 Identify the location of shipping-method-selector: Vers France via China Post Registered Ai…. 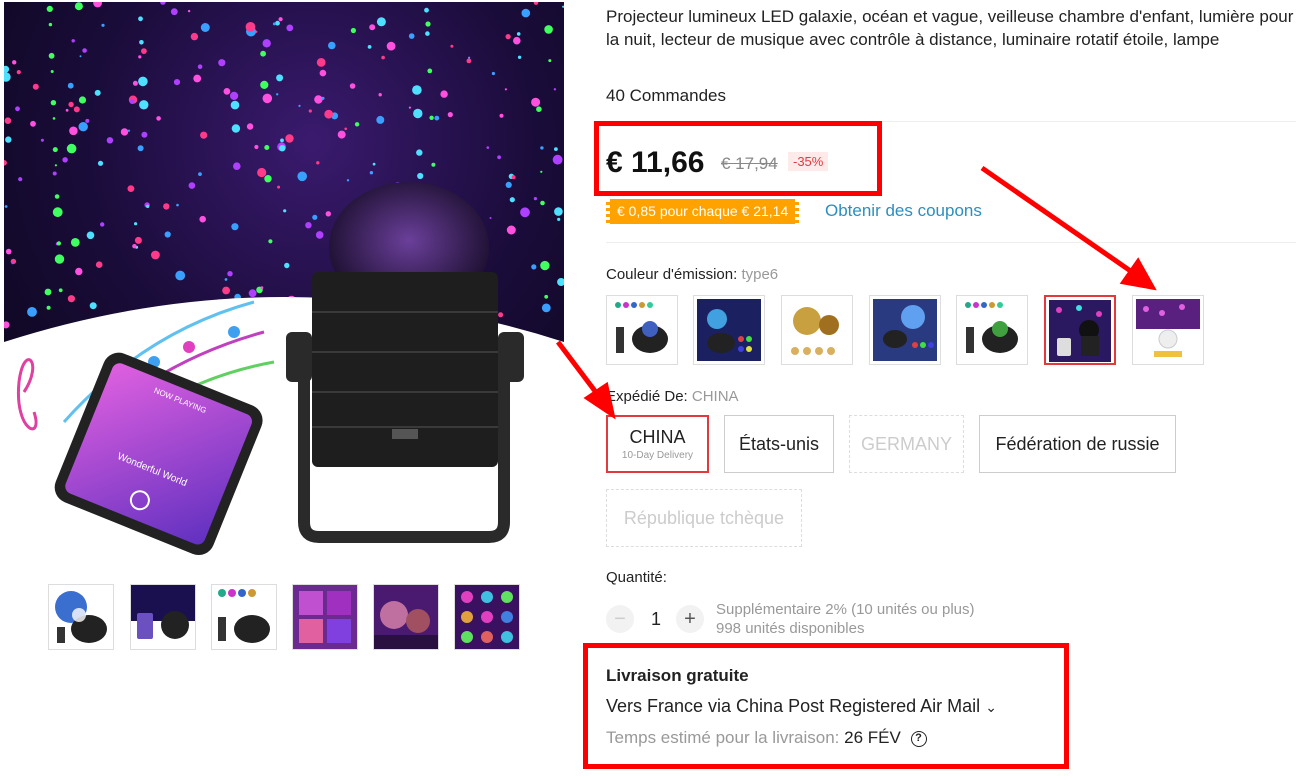
(801, 706).